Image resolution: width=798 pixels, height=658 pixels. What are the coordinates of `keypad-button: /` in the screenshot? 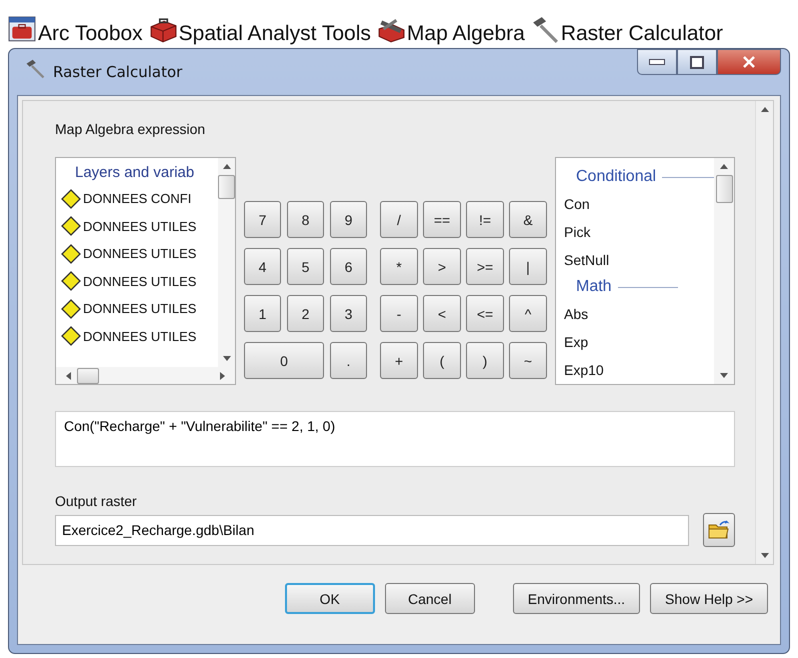 It's located at (399, 219).